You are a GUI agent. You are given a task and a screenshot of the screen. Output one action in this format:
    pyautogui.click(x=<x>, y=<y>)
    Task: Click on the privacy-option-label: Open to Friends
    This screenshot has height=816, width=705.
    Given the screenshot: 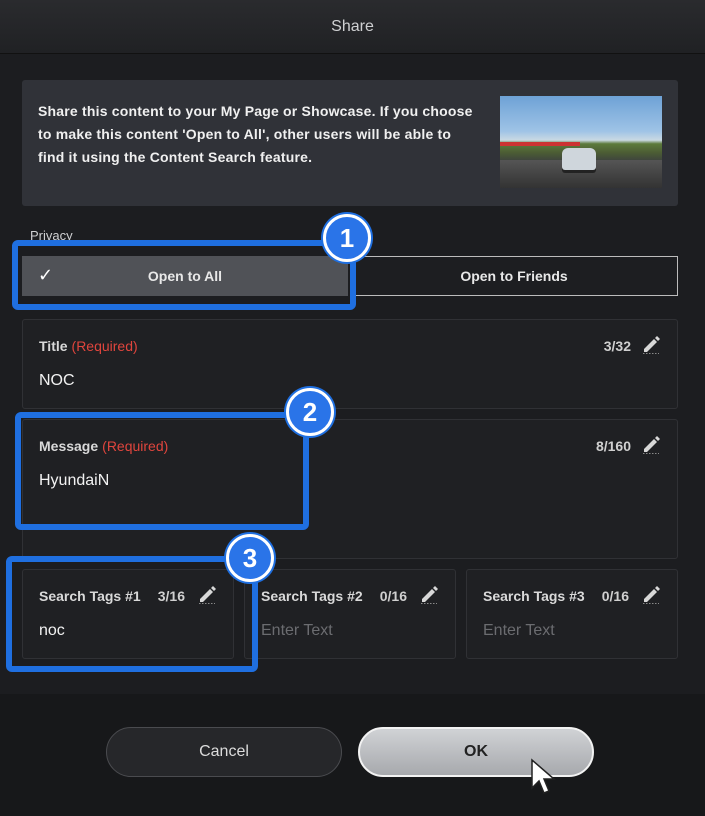 What is the action you would take?
    pyautogui.click(x=514, y=276)
    